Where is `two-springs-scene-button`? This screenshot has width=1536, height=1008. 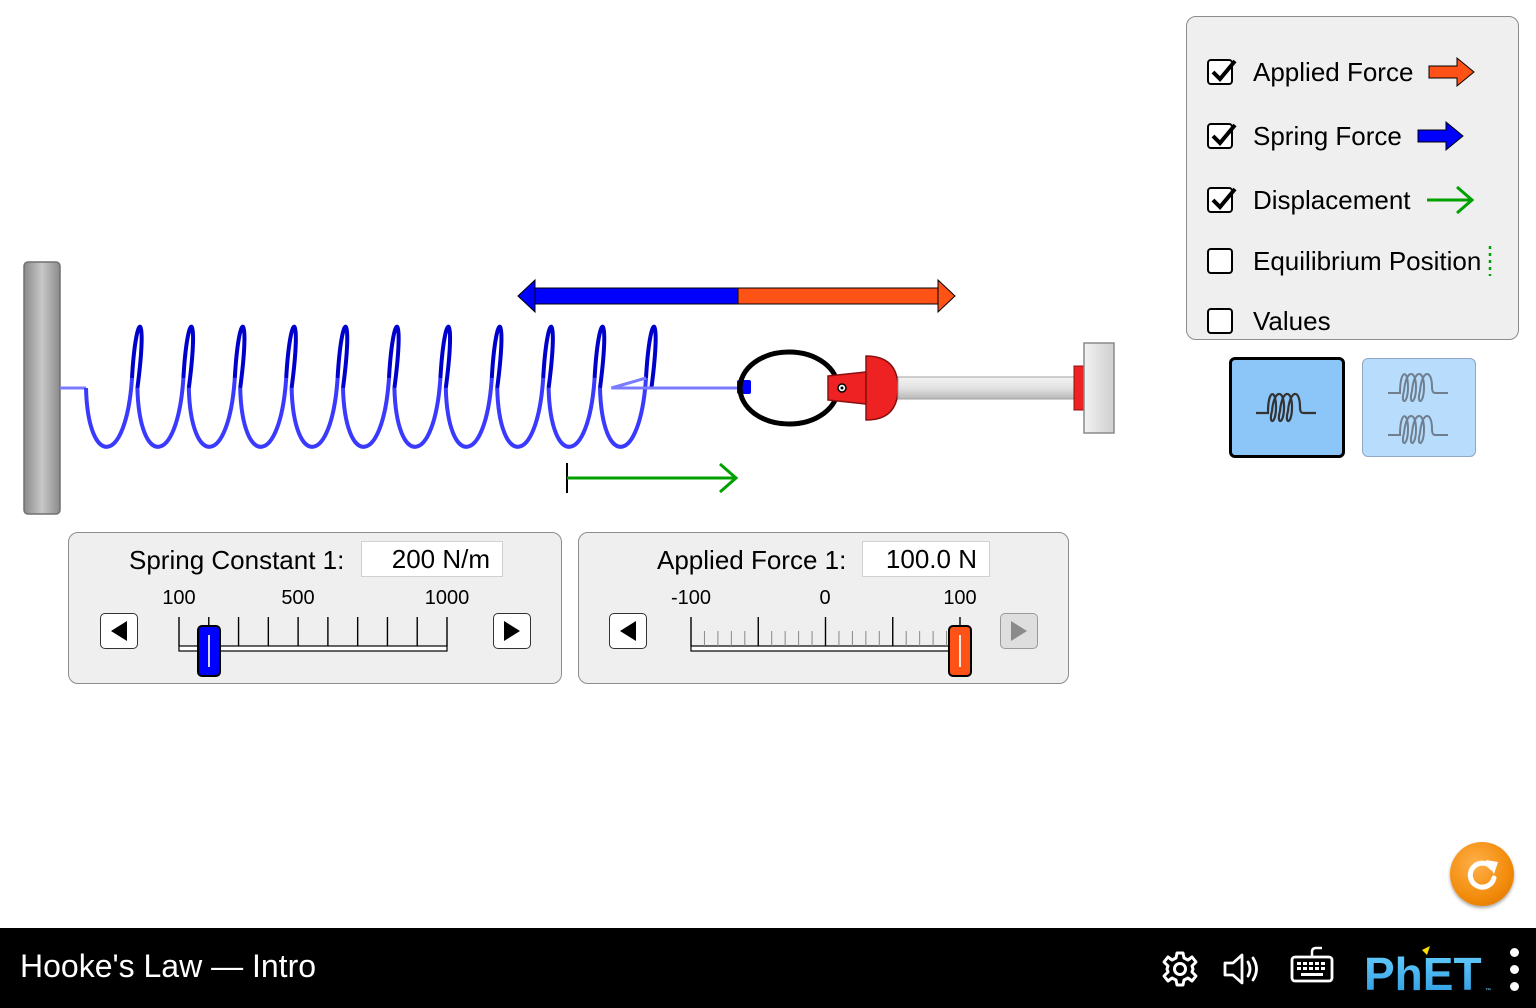
two-springs-scene-button is located at coordinates (1419, 407).